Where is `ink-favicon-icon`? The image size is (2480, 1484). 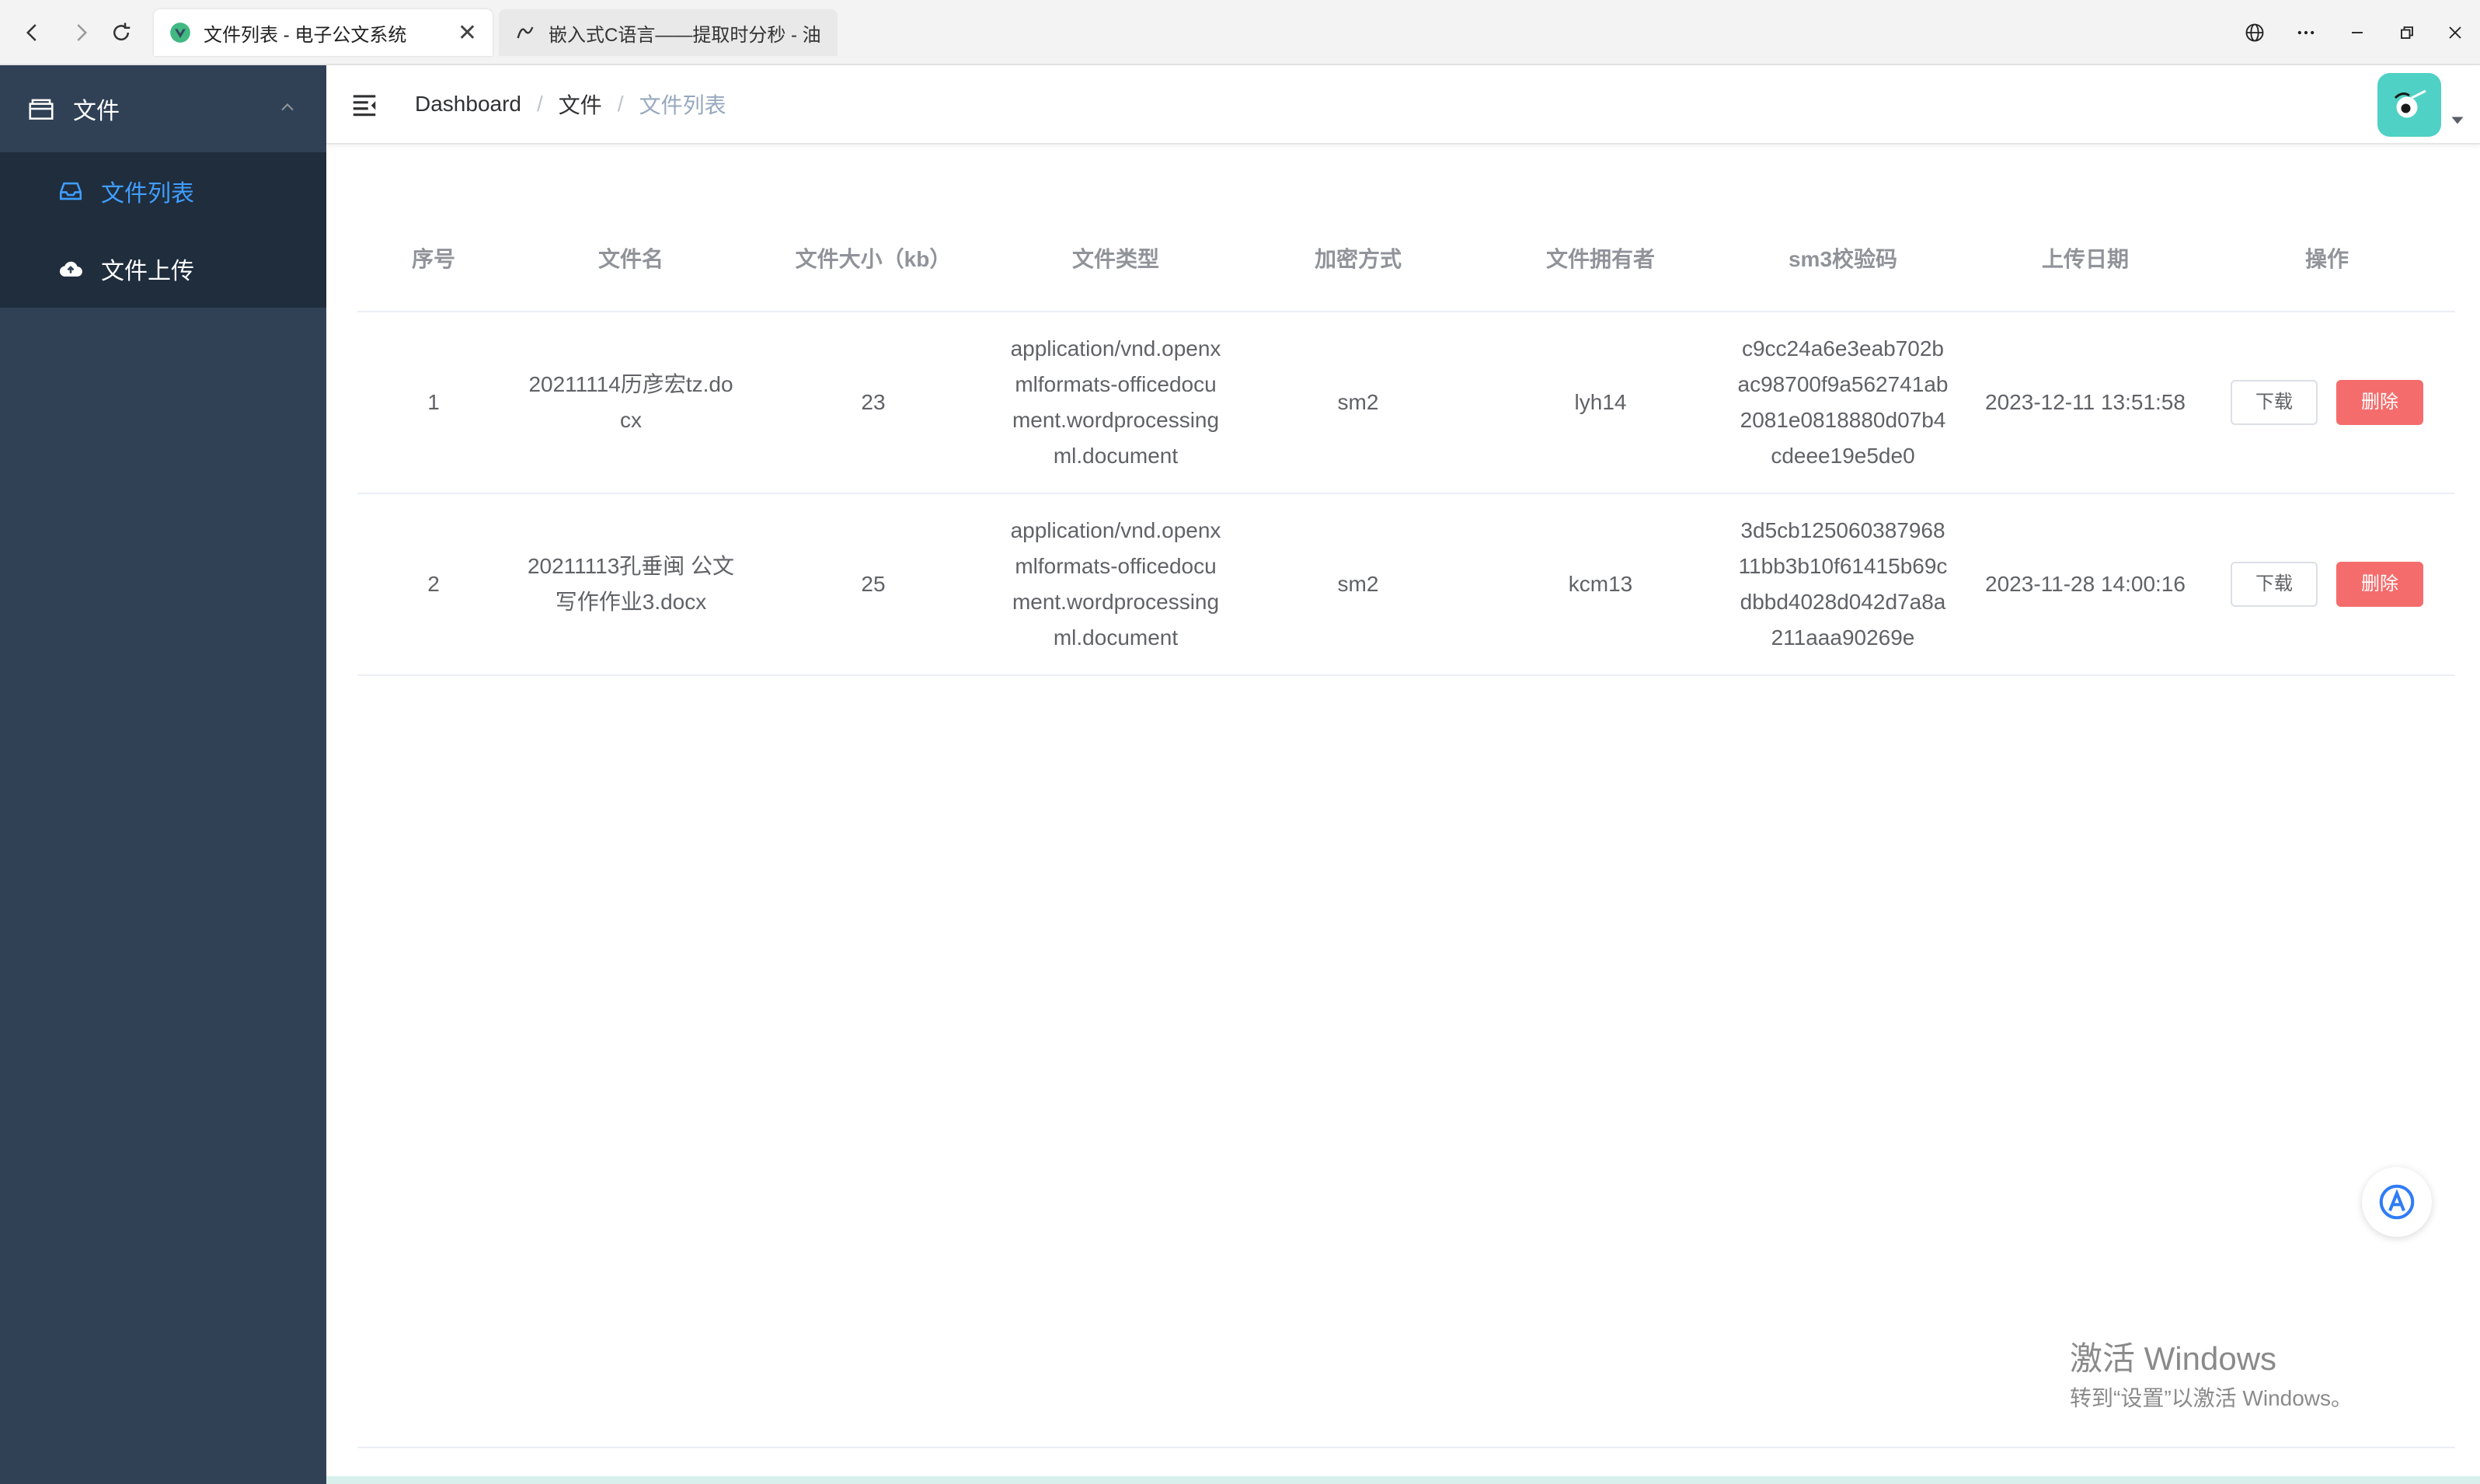
ink-favicon-icon is located at coordinates (525, 32).